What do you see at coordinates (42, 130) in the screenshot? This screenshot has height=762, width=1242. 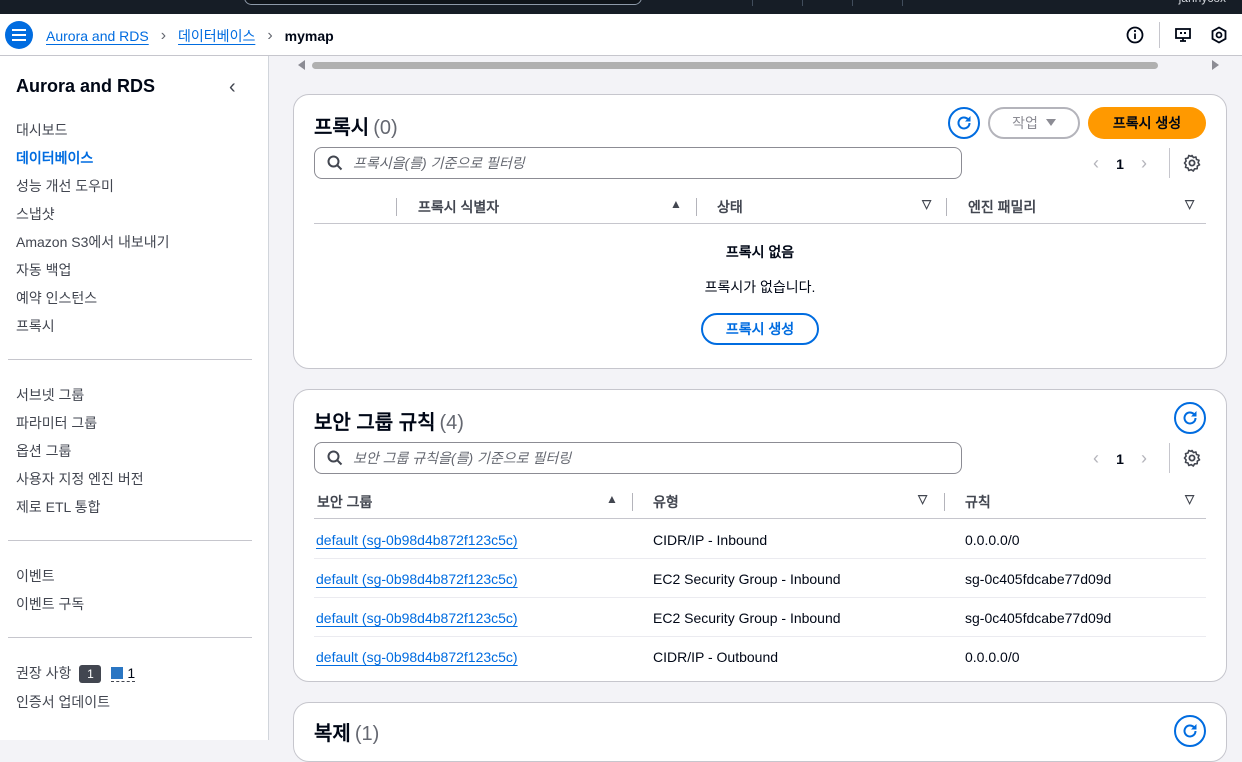 I see `sidebar-item-dashboard: 대시보드` at bounding box center [42, 130].